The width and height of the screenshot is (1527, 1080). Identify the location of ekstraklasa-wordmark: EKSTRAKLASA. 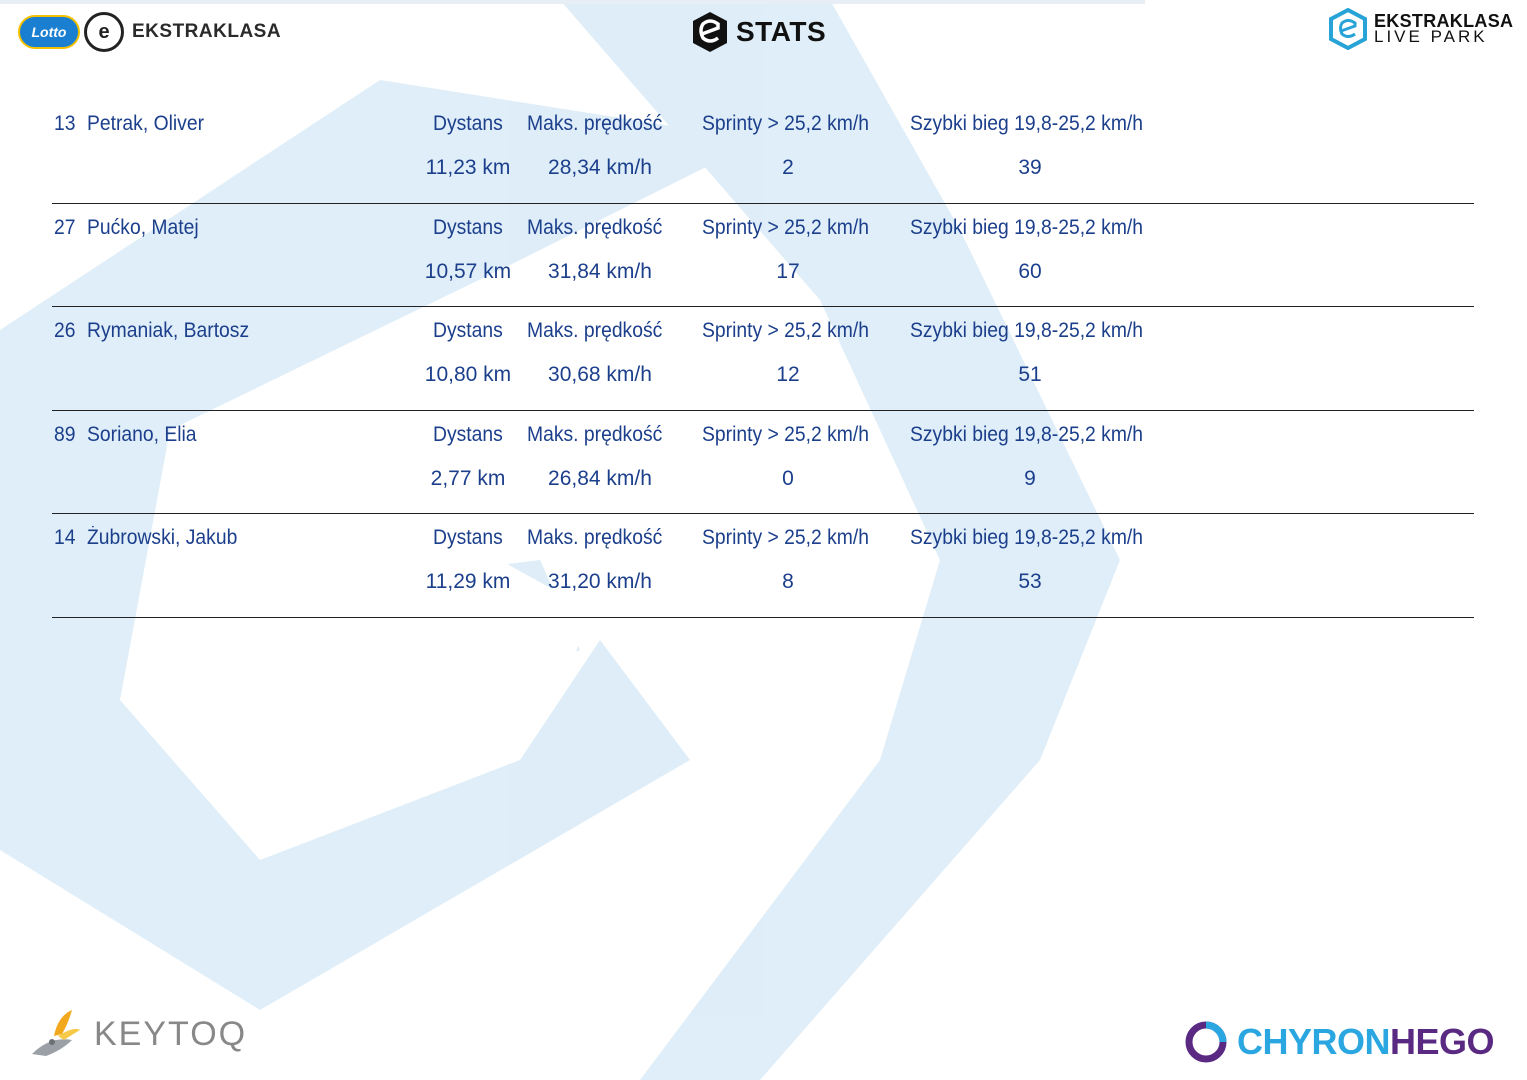
(207, 31).